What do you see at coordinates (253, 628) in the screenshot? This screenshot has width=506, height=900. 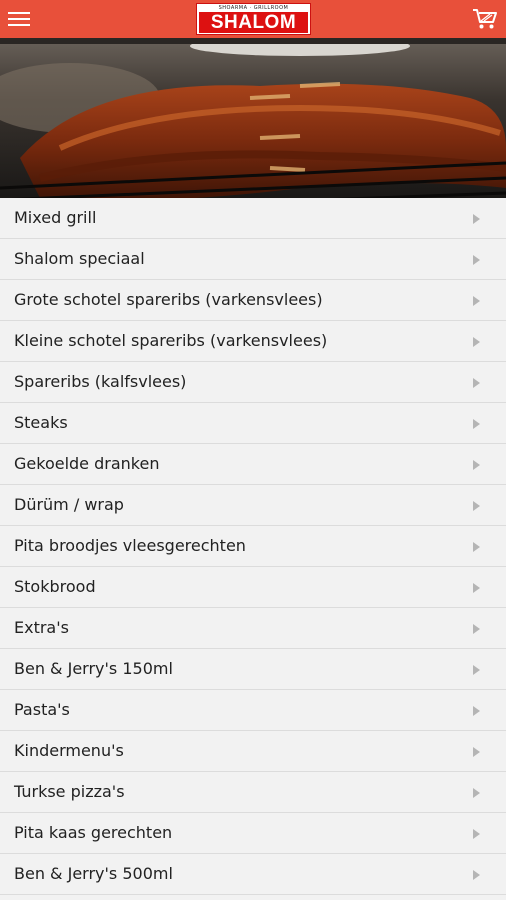 I see `menu-category-item: Extra's` at bounding box center [253, 628].